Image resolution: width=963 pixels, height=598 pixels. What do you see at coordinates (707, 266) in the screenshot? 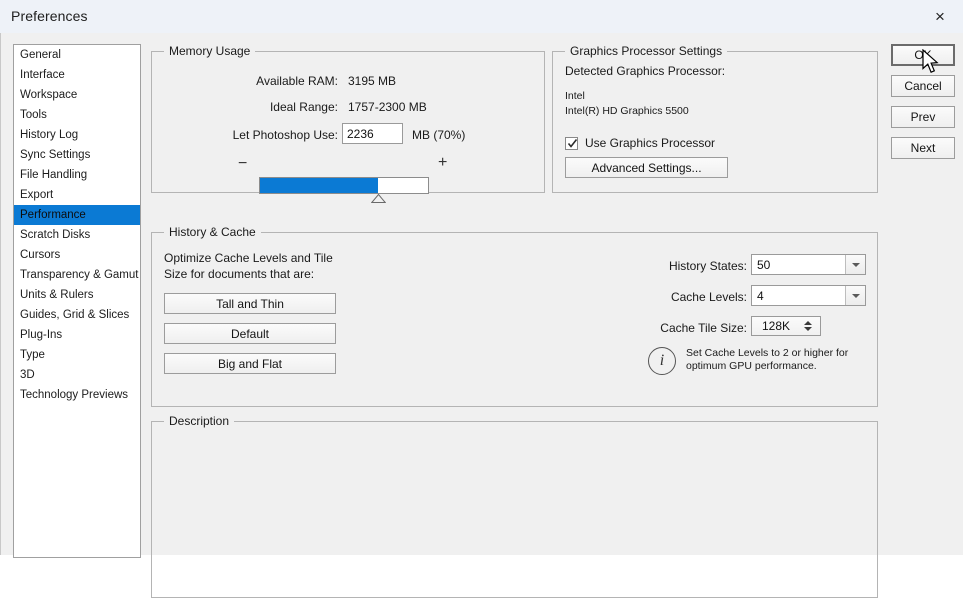
I see `history-states-label: History States:` at bounding box center [707, 266].